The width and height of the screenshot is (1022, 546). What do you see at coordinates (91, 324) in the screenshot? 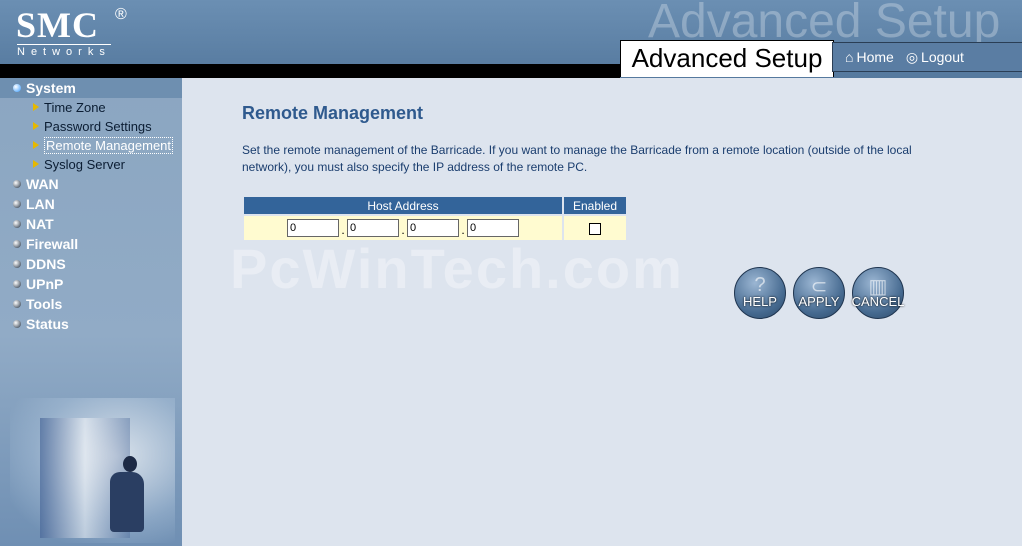
I see `sidebar-category-status: Status` at bounding box center [91, 324].